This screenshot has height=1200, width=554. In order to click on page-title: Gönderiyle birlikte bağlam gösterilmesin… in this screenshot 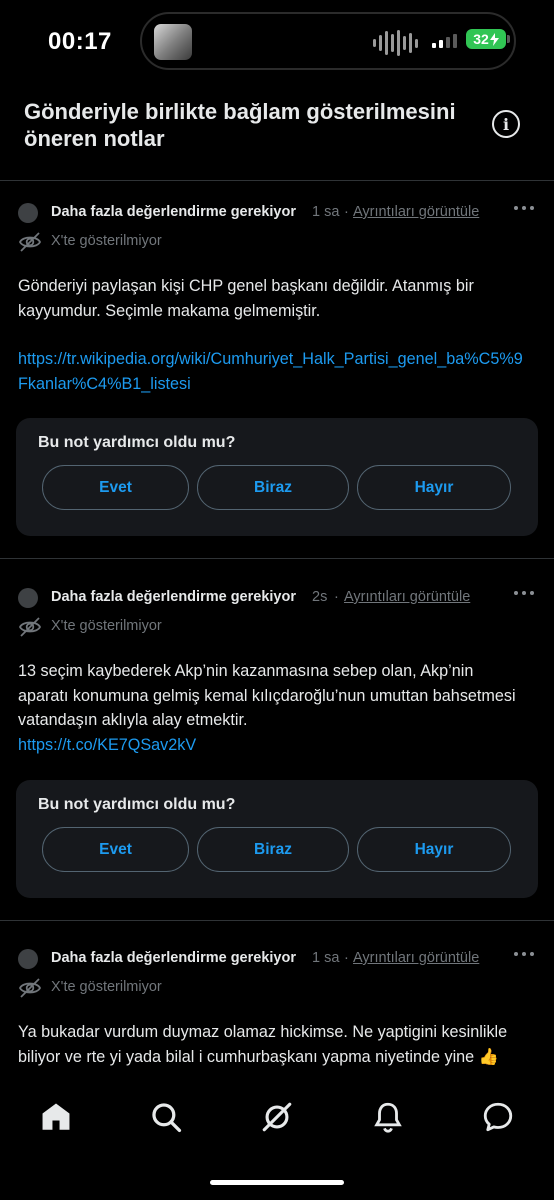, I will do `click(240, 125)`.